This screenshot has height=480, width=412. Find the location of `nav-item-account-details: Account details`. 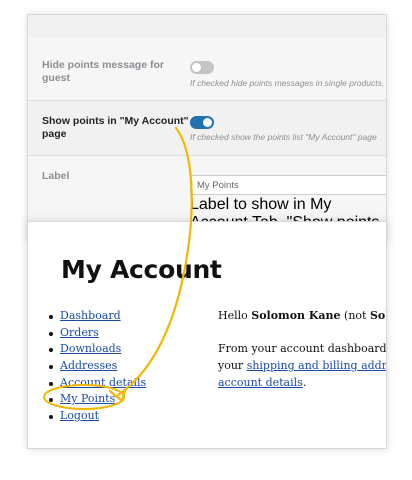

nav-item-account-details: Account details is located at coordinates (97, 383).